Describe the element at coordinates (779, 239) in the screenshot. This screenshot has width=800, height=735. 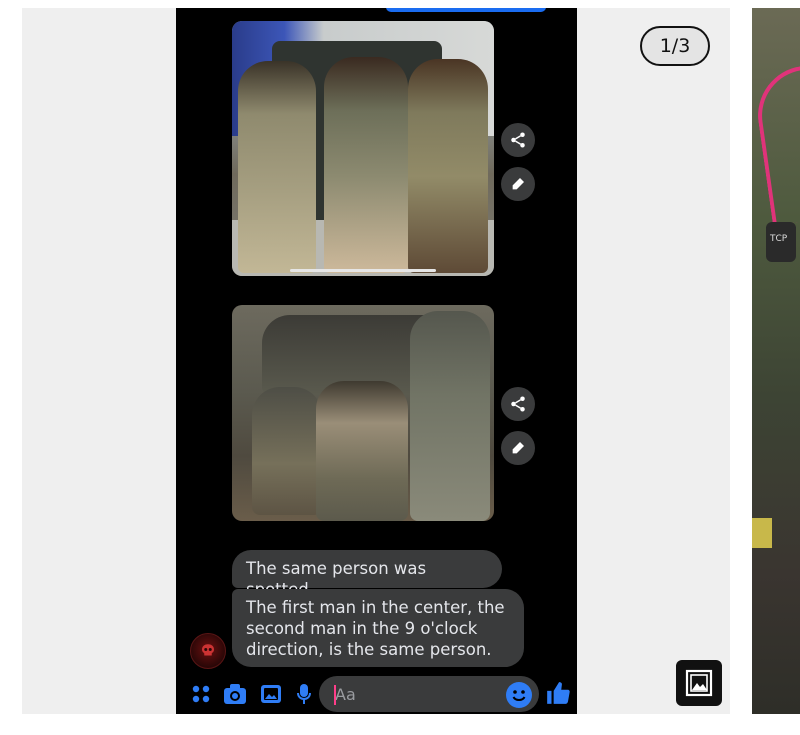
I see `patch-text: ТСР` at that location.